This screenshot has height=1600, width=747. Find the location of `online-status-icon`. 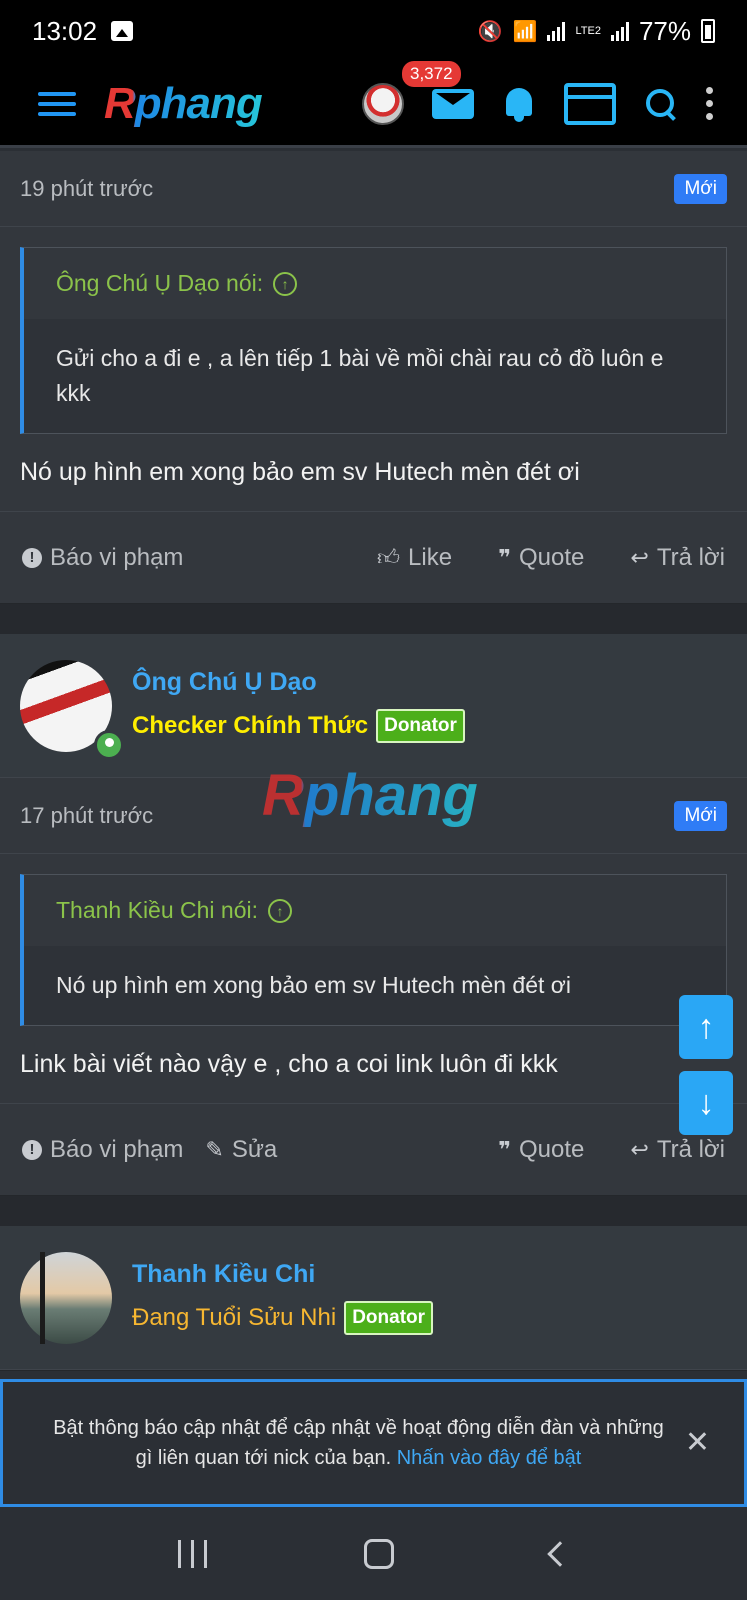

online-status-icon is located at coordinates (109, 744).